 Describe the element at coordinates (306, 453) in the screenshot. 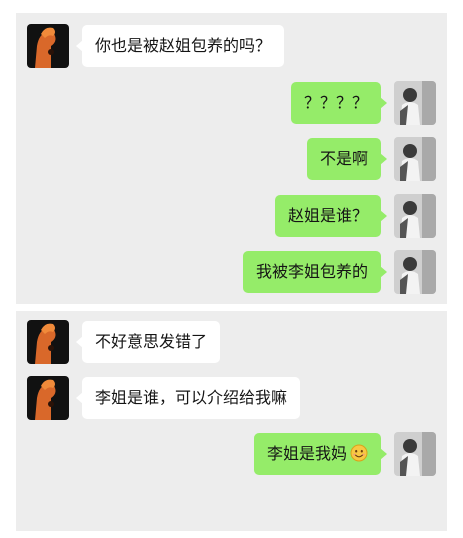

I see `message-text: 李姐是我妈` at that location.